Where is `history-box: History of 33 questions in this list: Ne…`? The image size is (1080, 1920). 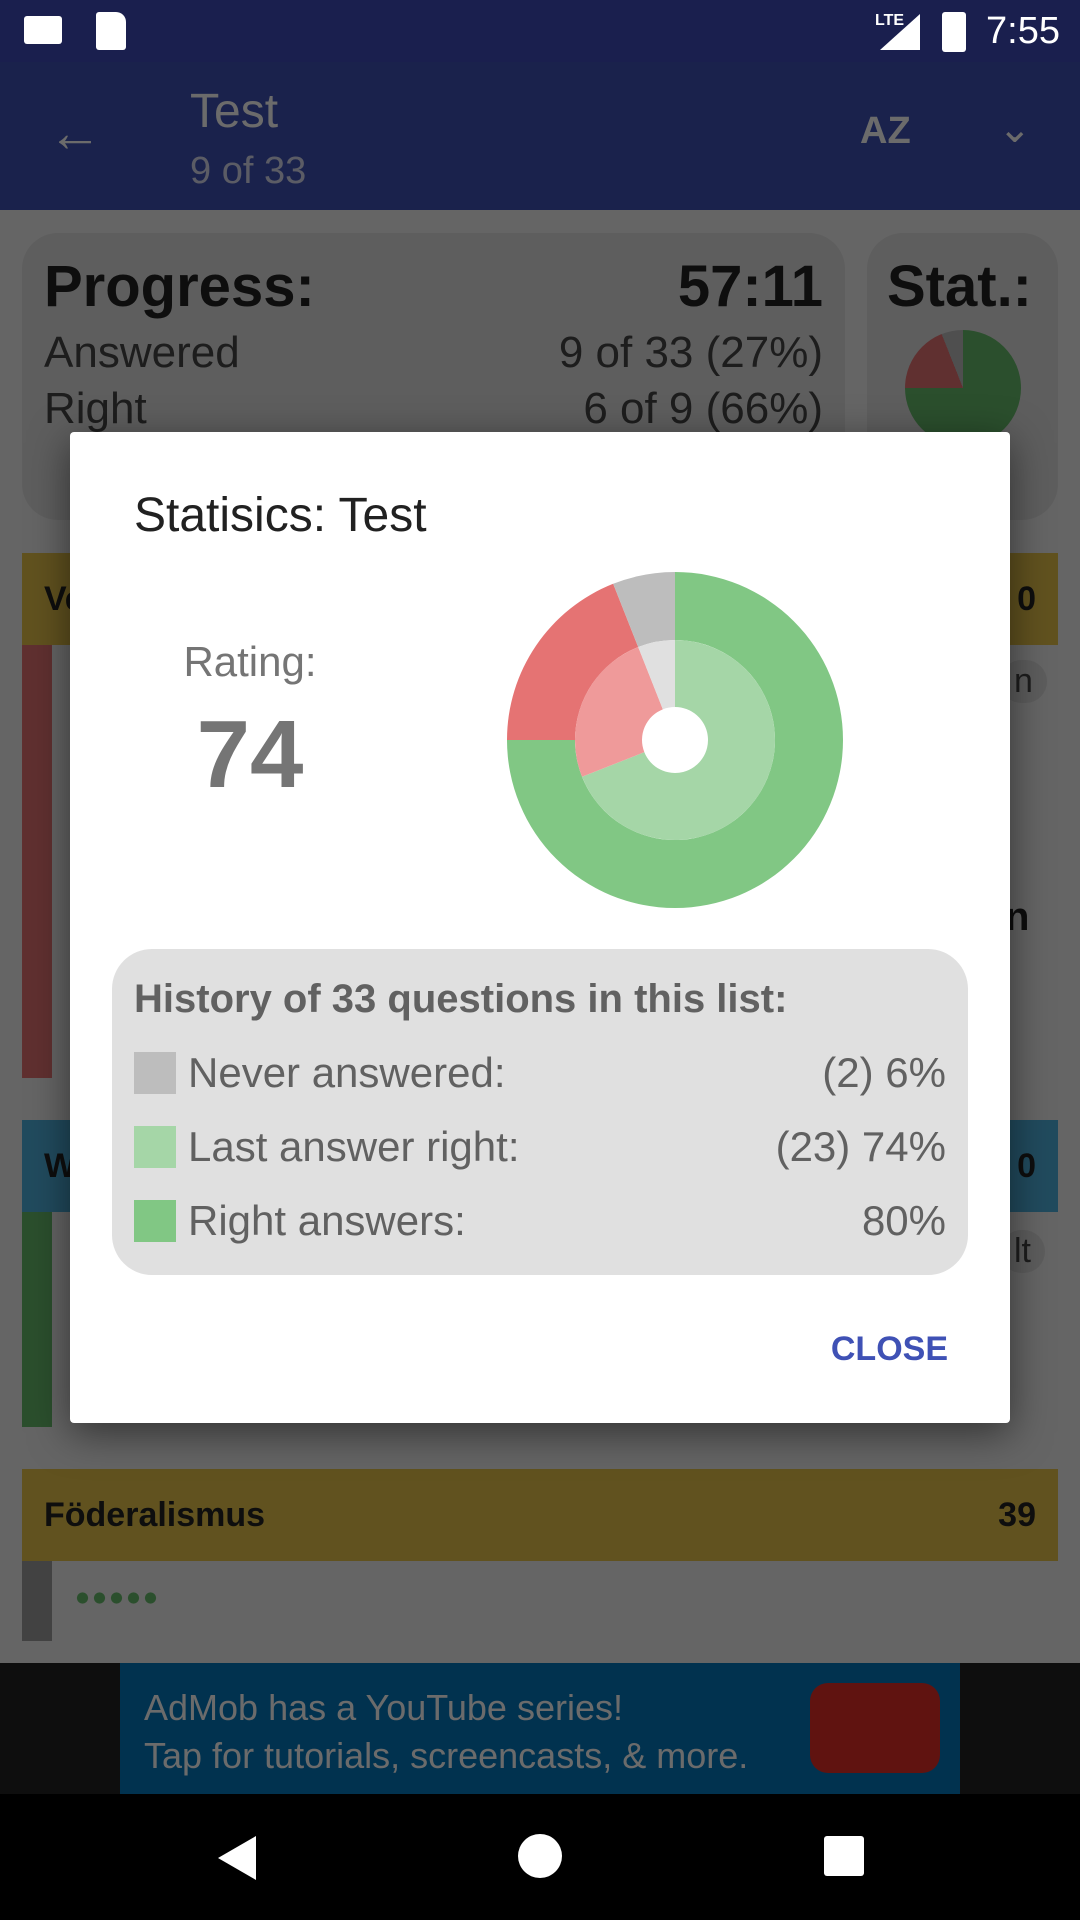
history-box: History of 33 questions in this list: Ne… is located at coordinates (540, 1112).